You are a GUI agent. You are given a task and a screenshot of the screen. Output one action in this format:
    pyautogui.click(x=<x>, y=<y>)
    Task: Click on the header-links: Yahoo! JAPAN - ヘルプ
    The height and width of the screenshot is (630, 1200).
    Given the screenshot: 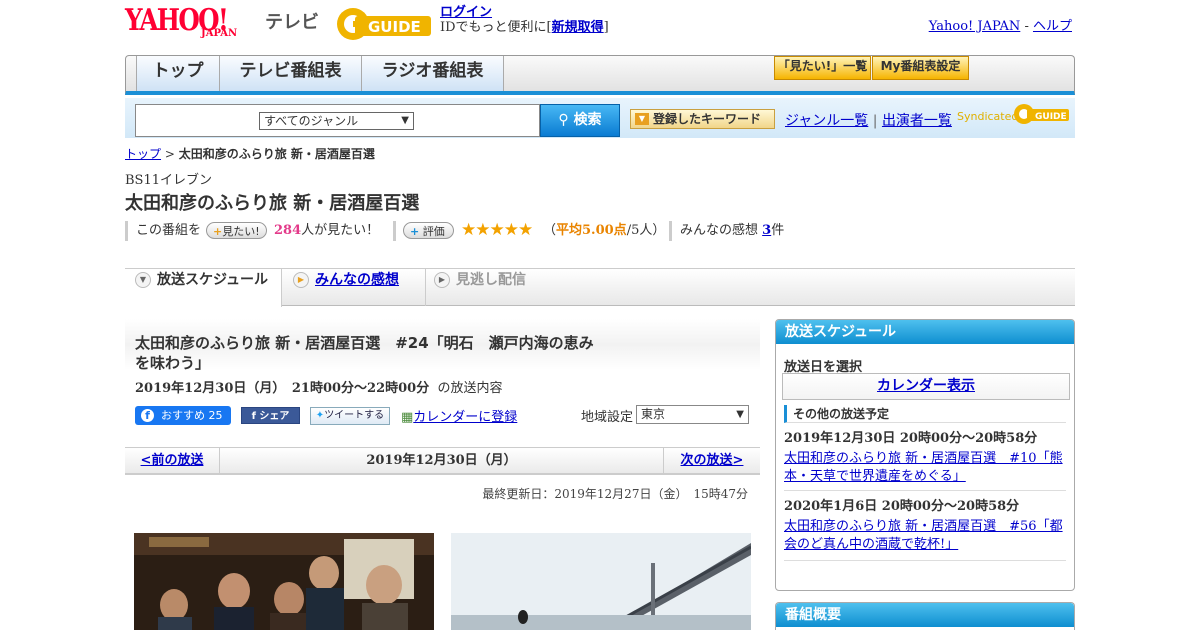 What is the action you would take?
    pyautogui.click(x=1000, y=24)
    